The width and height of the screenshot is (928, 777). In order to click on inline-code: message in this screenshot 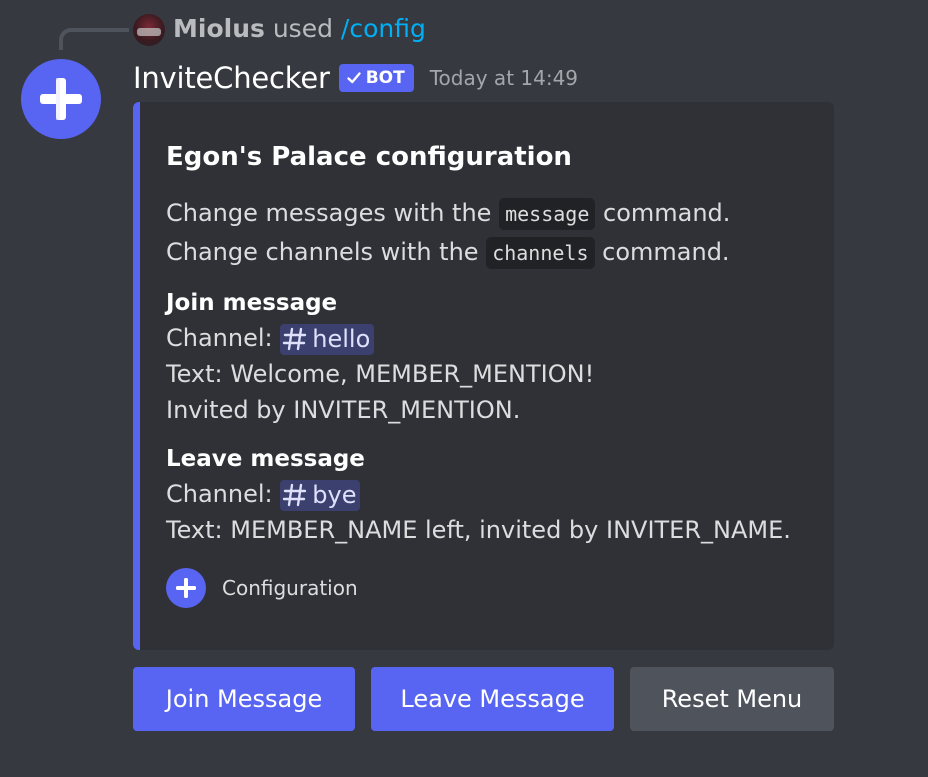, I will do `click(547, 214)`.